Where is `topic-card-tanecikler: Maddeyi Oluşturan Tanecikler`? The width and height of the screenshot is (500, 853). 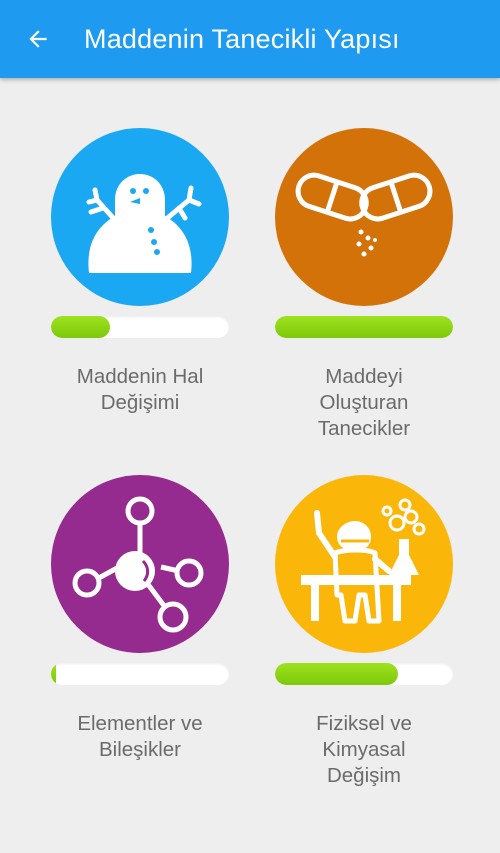 topic-card-tanecikler: Maddeyi Oluşturan Tanecikler is located at coordinates (364, 285).